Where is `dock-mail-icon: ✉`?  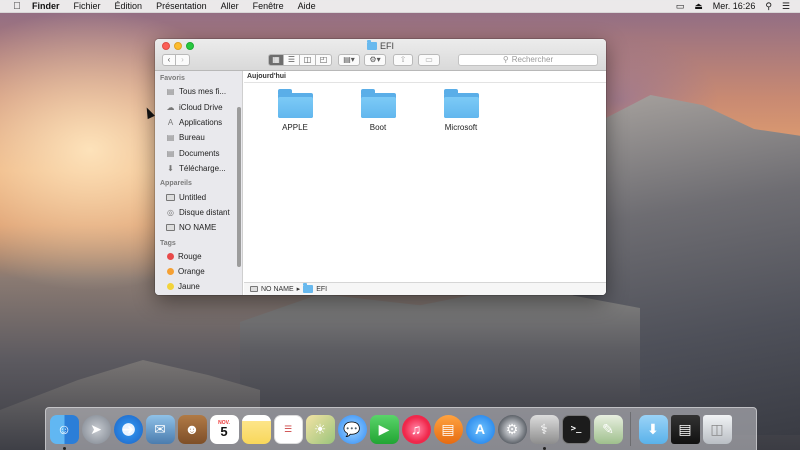
dock-mail-icon: ✉ is located at coordinates (160, 429).